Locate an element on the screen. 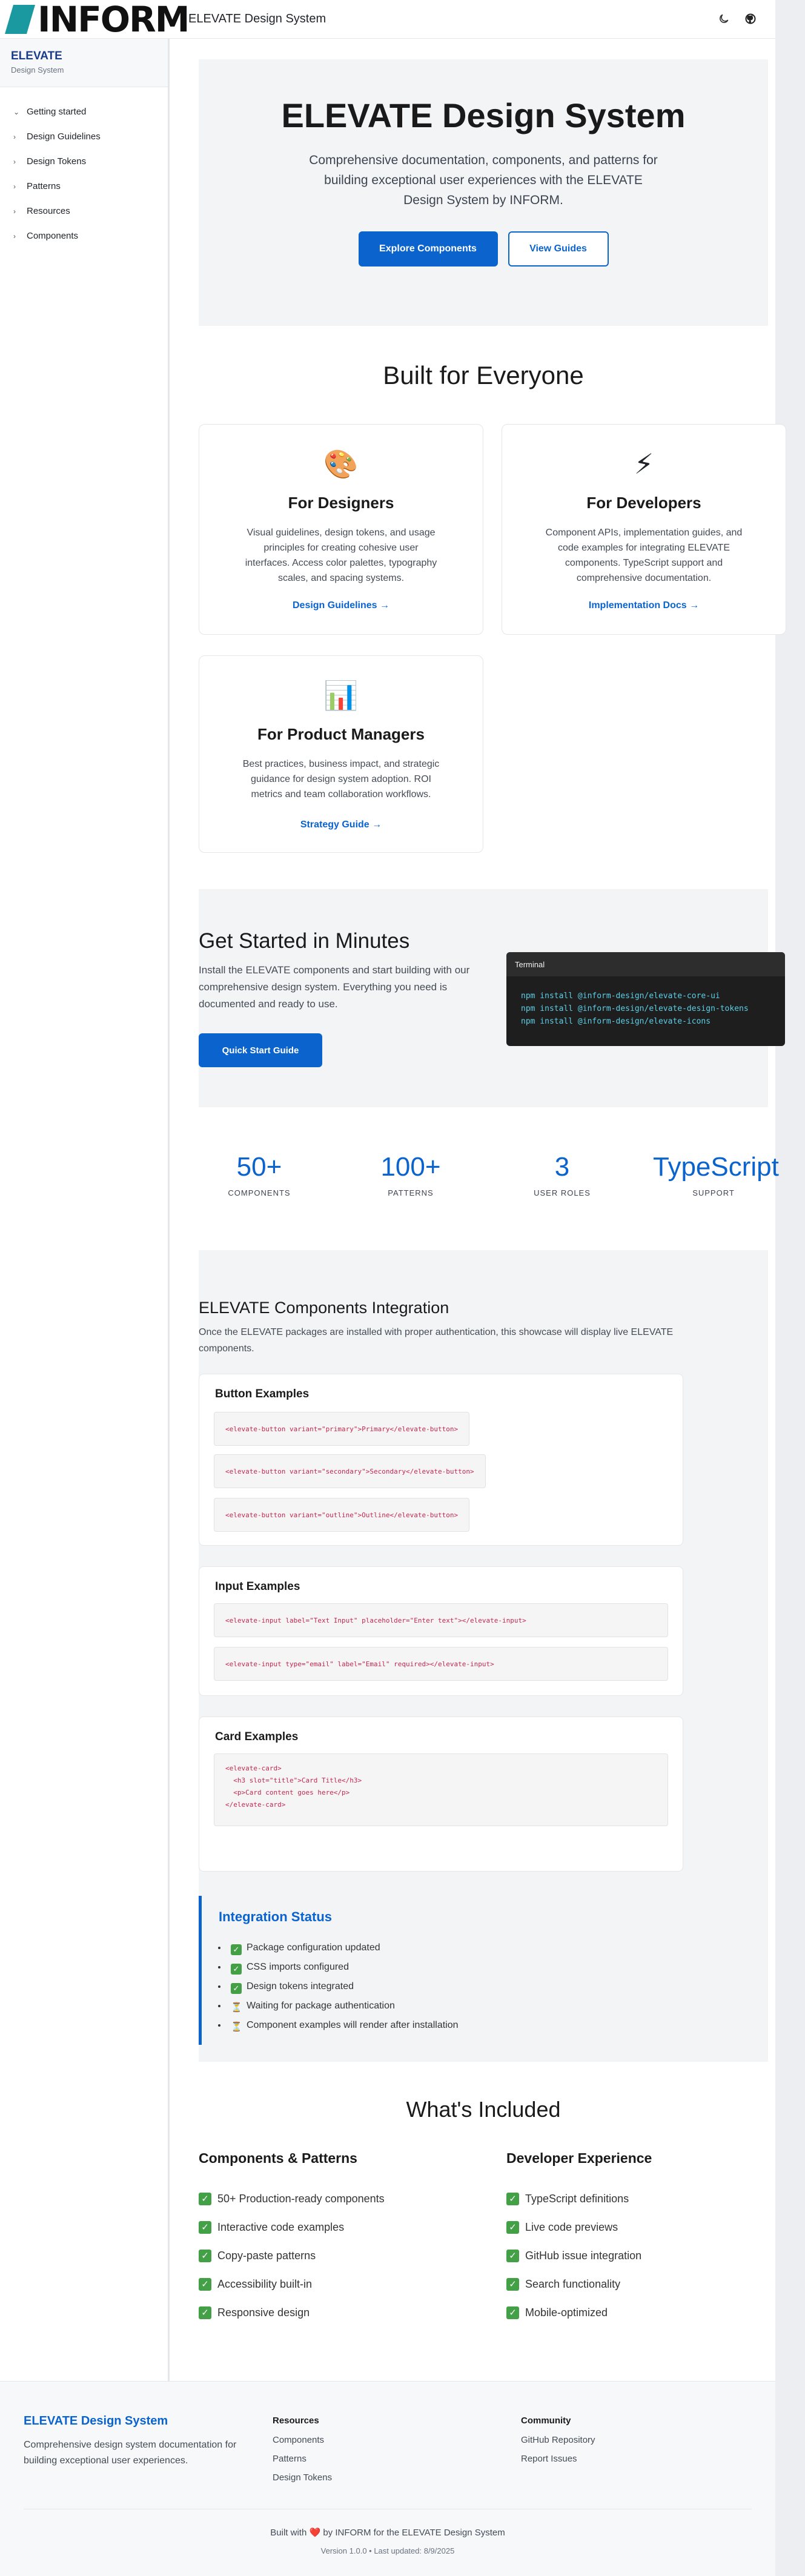 The height and width of the screenshot is (2576, 805). list-item-text: Mobile-optimized is located at coordinates (566, 2312).